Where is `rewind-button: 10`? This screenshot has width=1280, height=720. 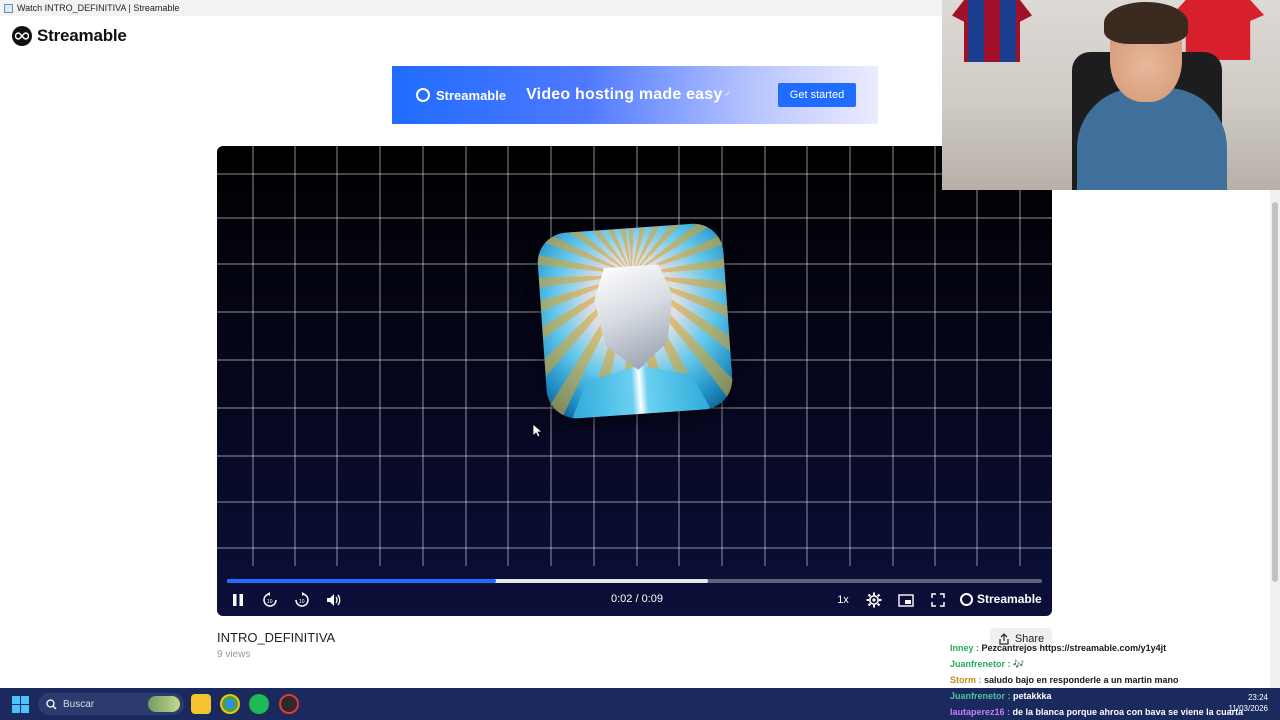 rewind-button: 10 is located at coordinates (270, 600).